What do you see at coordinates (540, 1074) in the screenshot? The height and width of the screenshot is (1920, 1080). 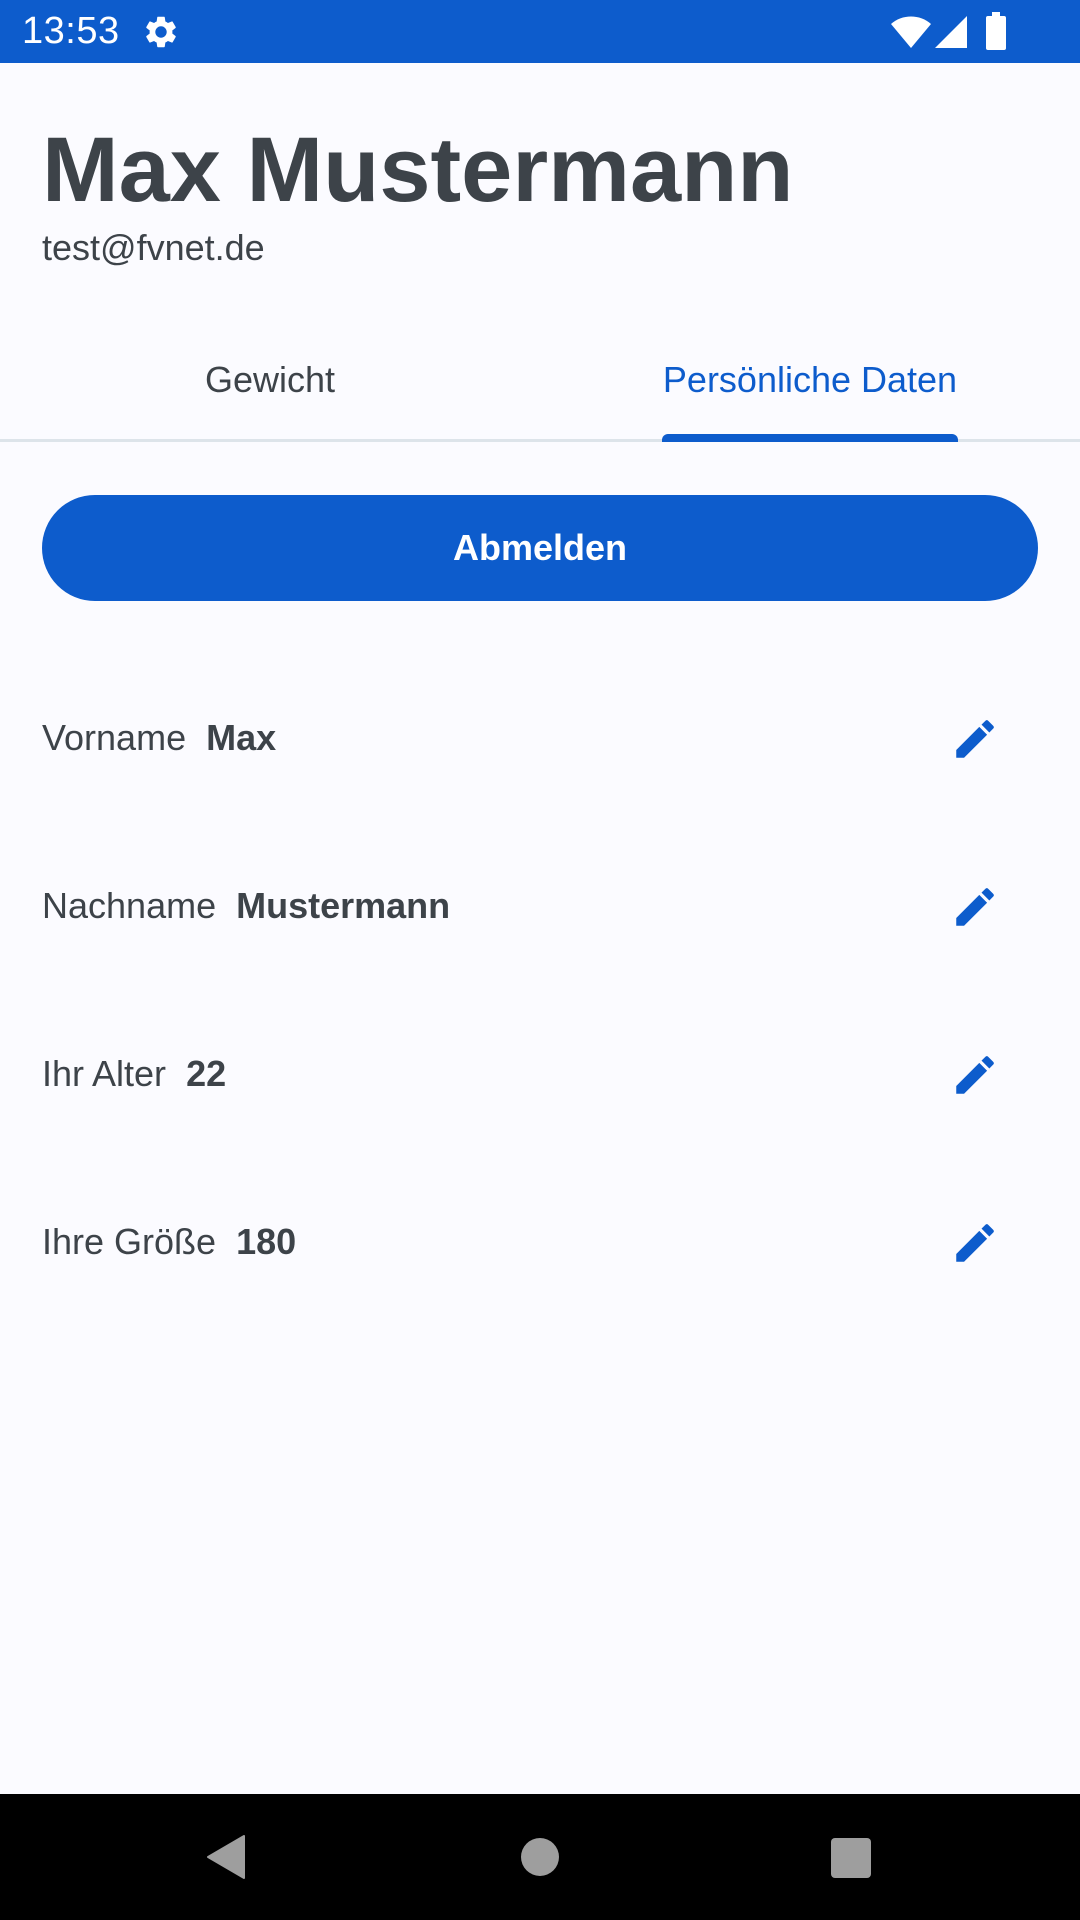 I see `field-row-age: Ihr Alter 22` at bounding box center [540, 1074].